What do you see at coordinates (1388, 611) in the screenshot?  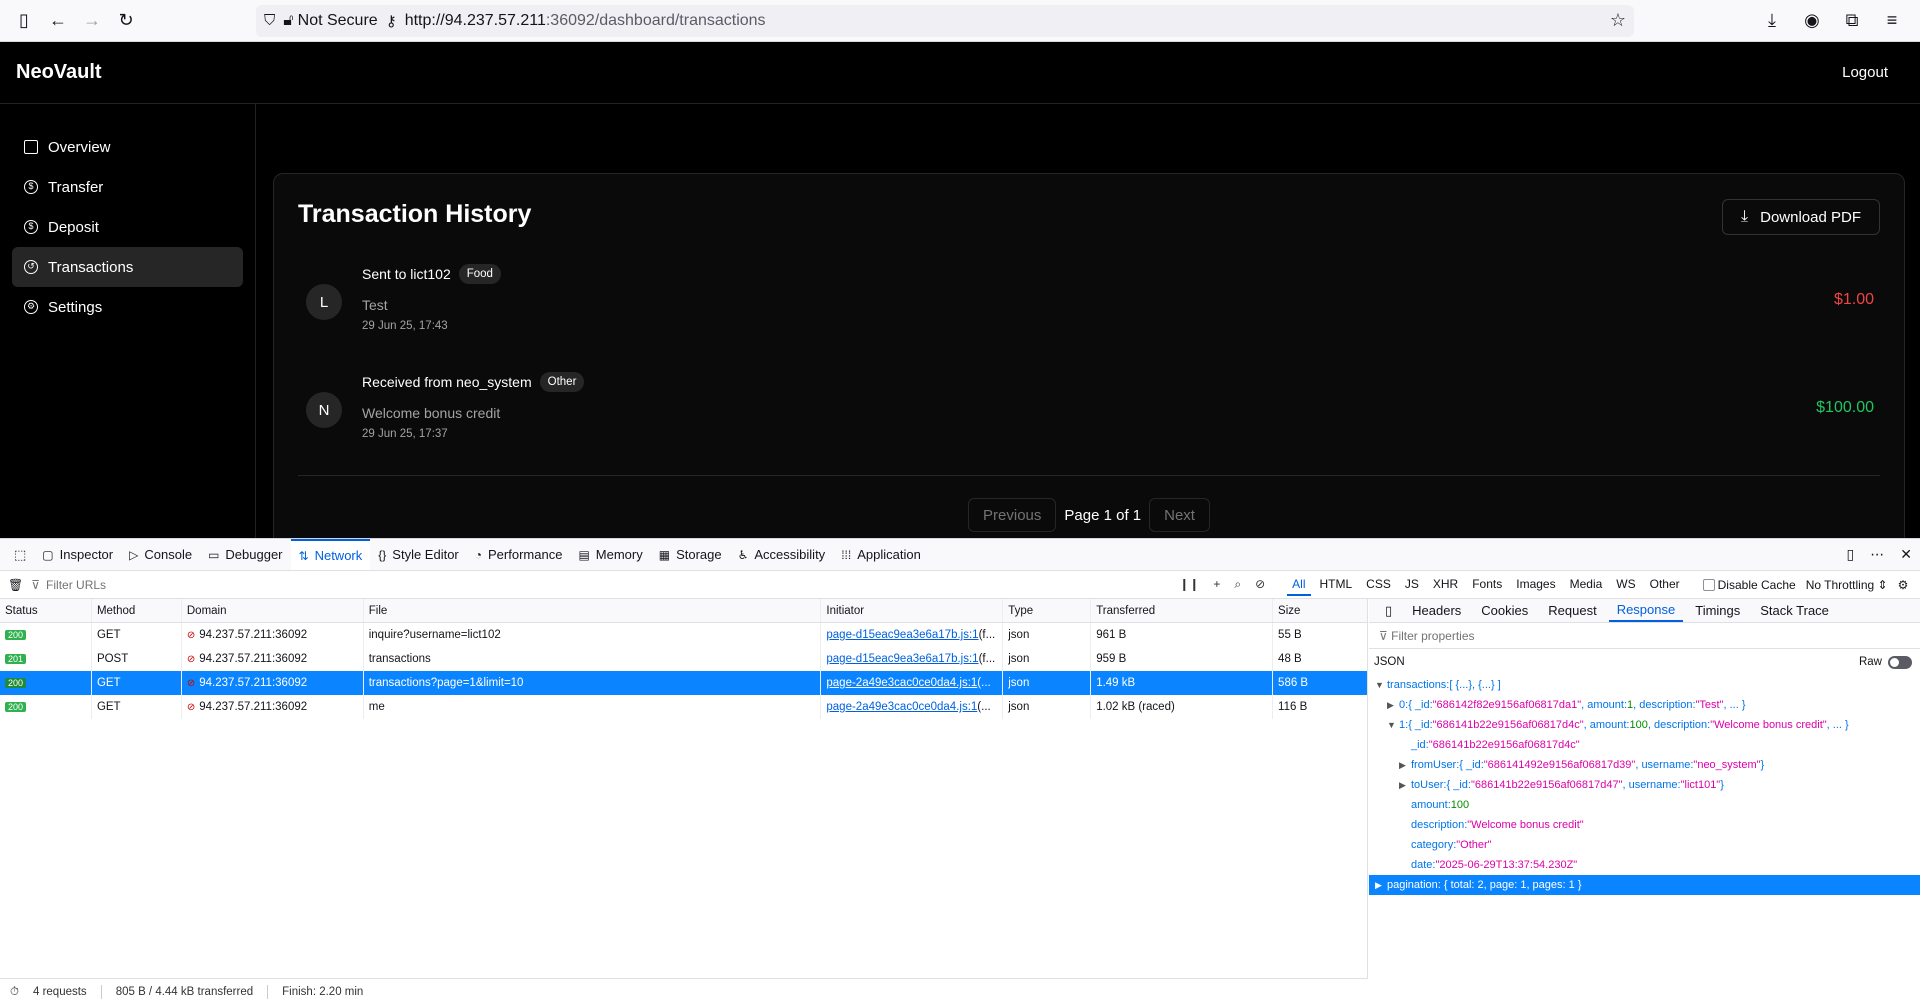 I see `toggle-sidebar-icon: ▯` at bounding box center [1388, 611].